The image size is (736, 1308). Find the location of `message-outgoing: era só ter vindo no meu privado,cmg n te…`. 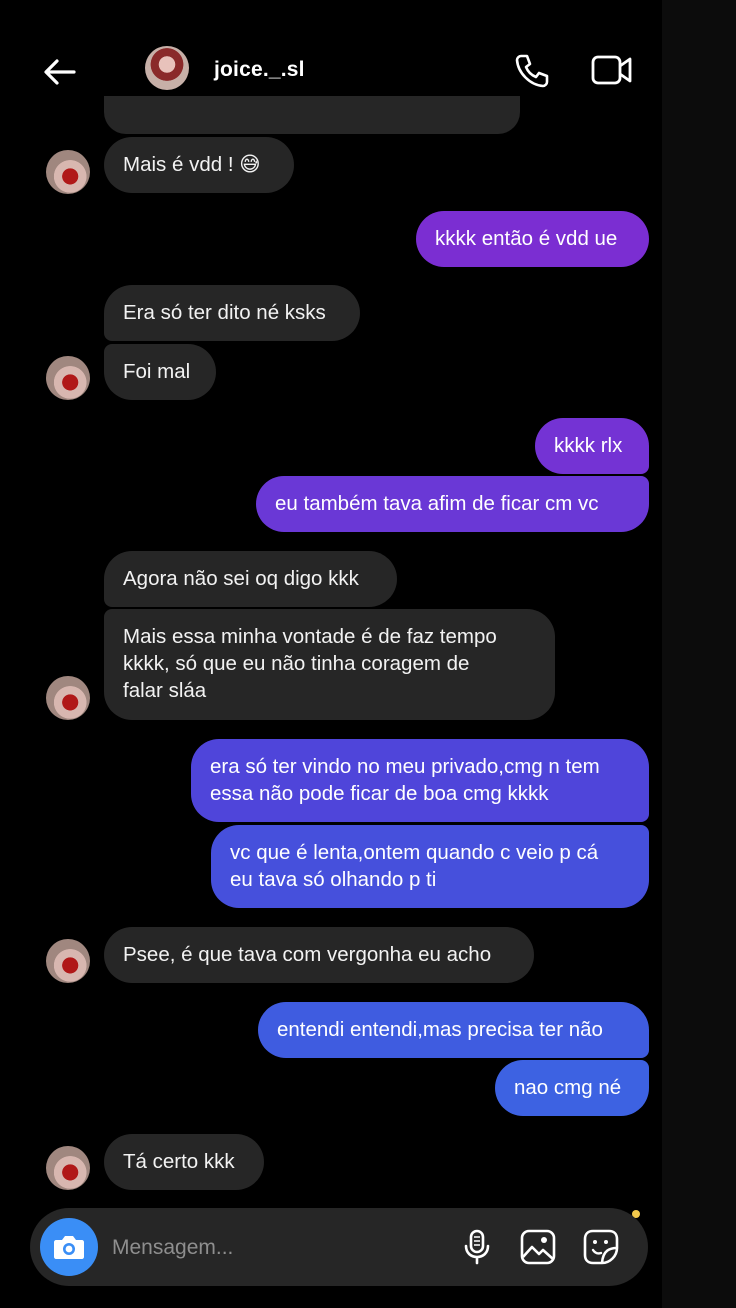

message-outgoing: era só ter vindo no meu privado,cmg n te… is located at coordinates (420, 780).